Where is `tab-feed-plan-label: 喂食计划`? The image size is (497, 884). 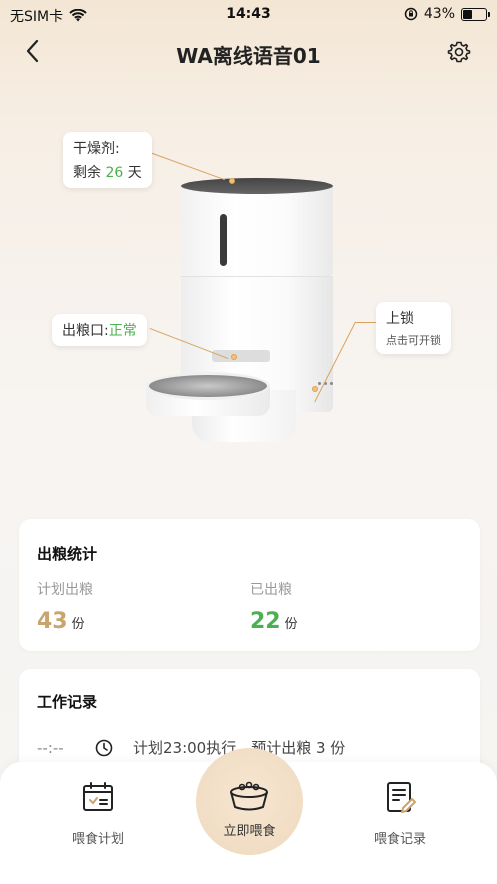
tab-feed-plan-label: 喂食计划 is located at coordinates (97, 839).